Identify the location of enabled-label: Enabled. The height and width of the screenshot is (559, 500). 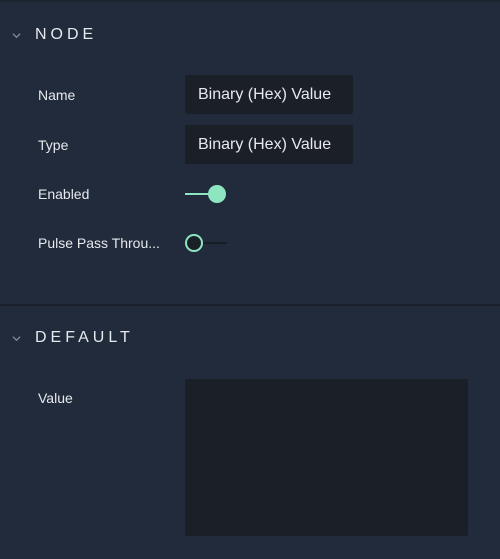
(64, 194).